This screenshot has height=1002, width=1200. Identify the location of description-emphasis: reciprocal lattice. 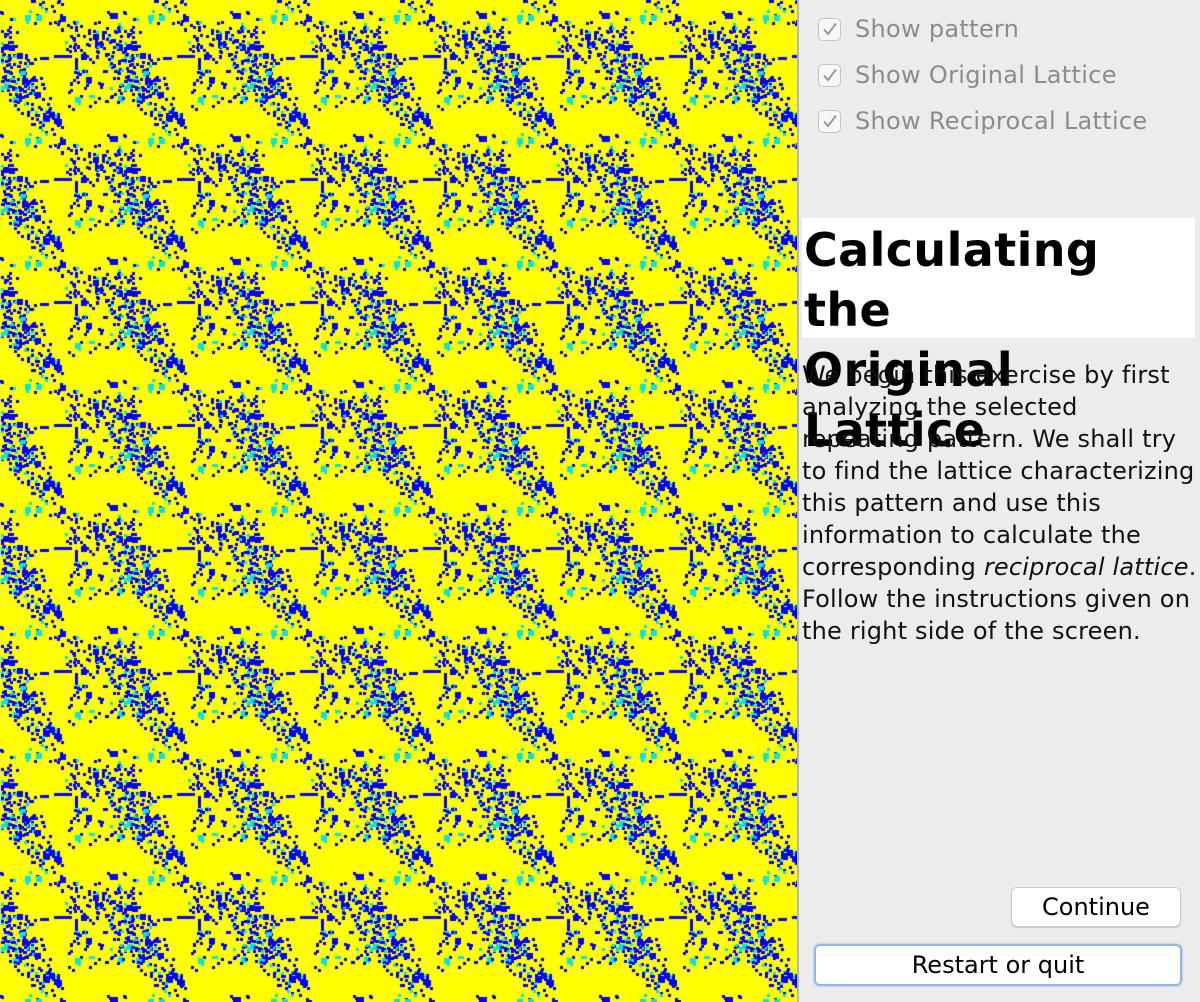
(1086, 567).